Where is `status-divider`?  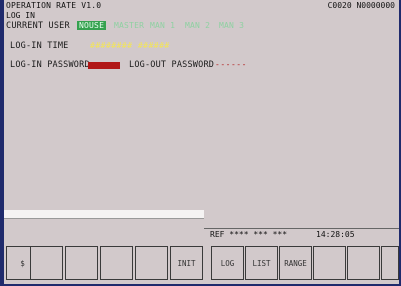 status-divider is located at coordinates (301, 228).